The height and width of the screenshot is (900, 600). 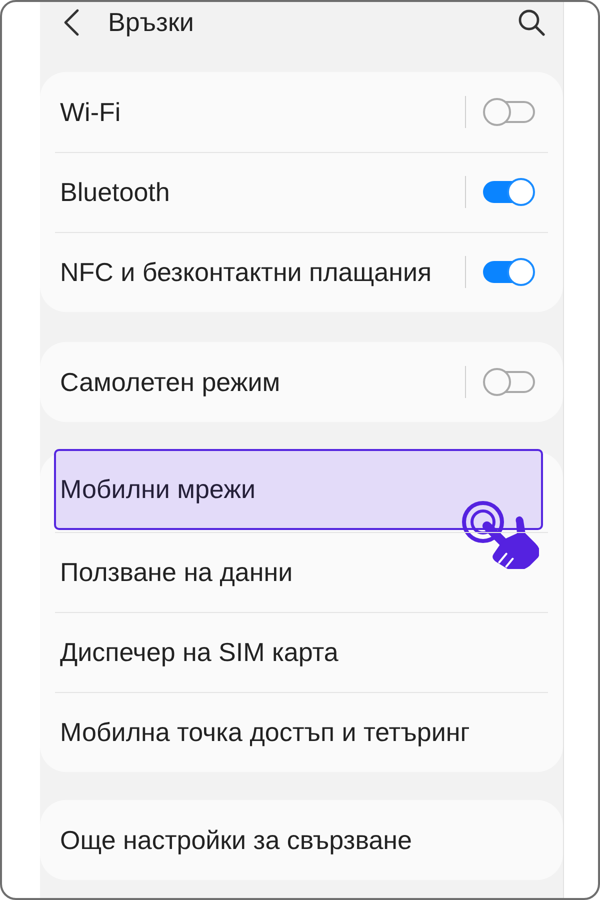 What do you see at coordinates (531, 22) in the screenshot?
I see `search-icon` at bounding box center [531, 22].